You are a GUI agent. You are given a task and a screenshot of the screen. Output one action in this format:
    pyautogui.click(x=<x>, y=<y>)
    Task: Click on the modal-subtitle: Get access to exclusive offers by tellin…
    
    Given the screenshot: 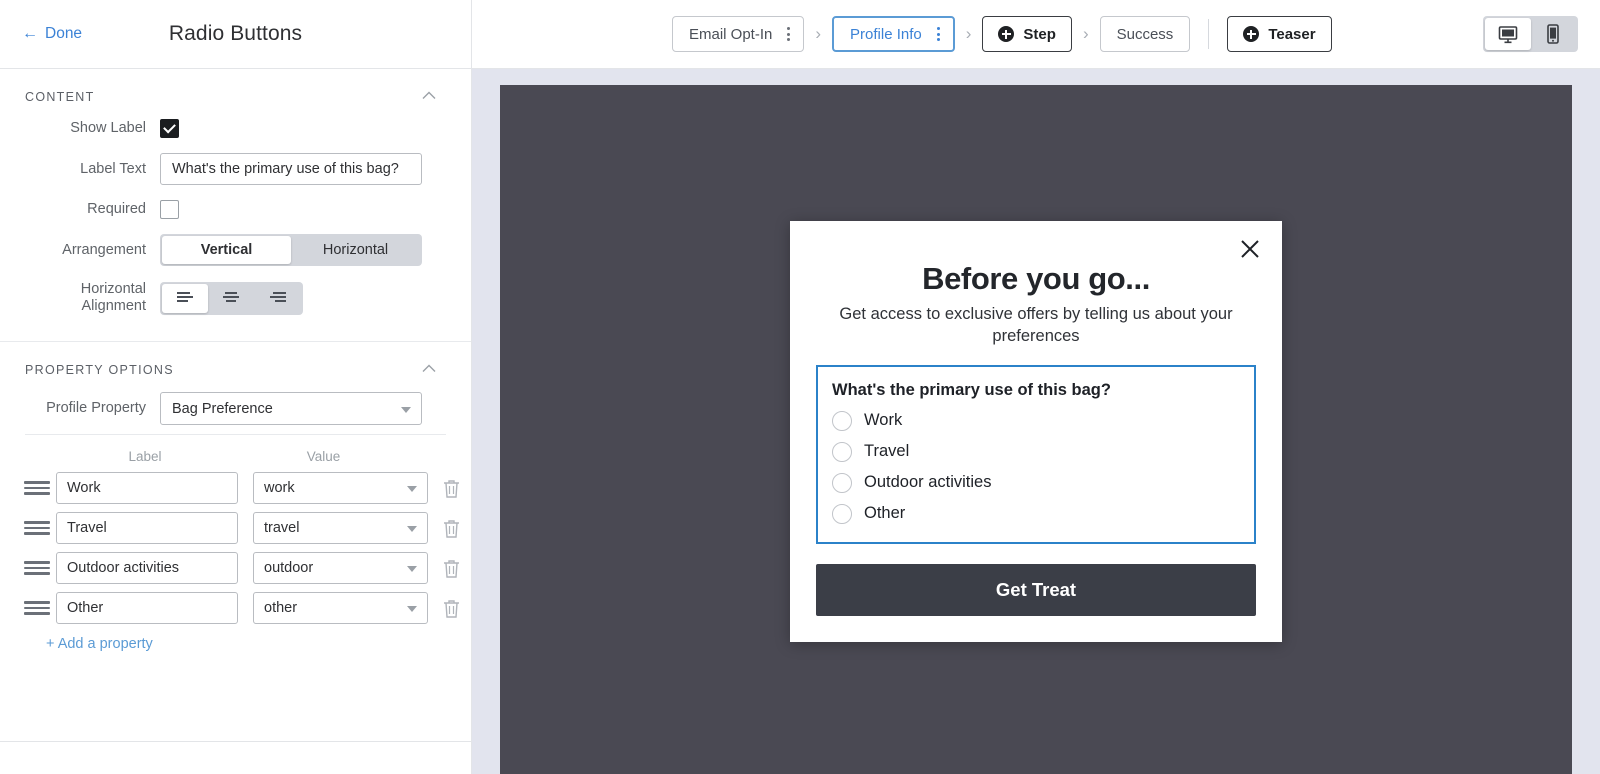 What is the action you would take?
    pyautogui.click(x=1036, y=325)
    